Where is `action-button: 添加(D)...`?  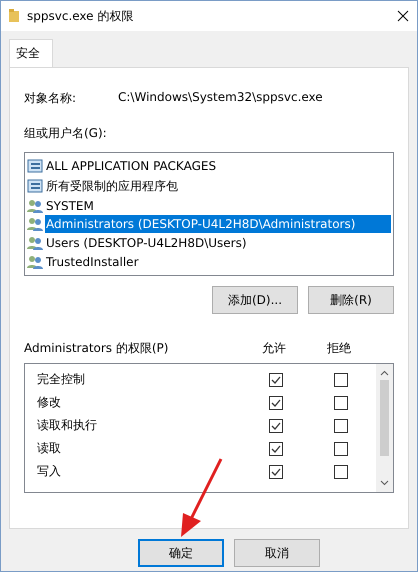 action-button: 添加(D)... is located at coordinates (255, 300).